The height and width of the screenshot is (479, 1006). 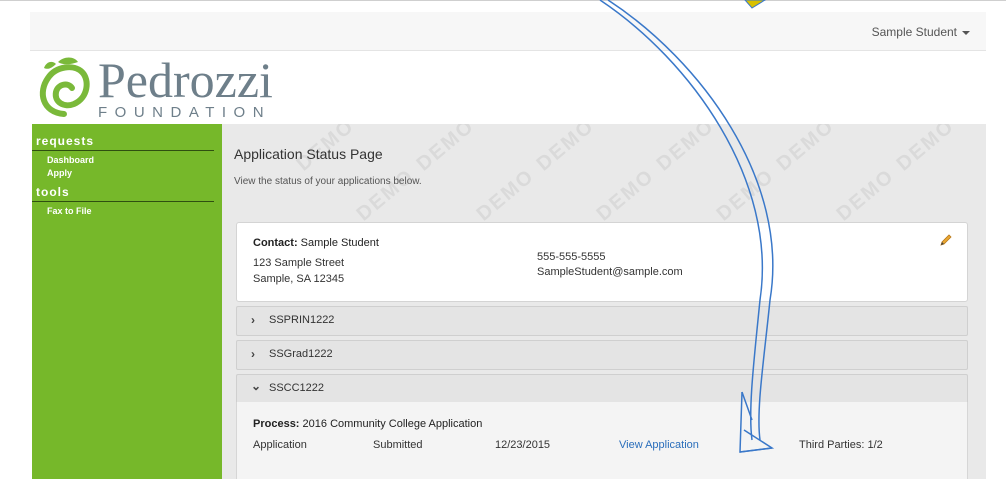 What do you see at coordinates (280, 445) in the screenshot?
I see `detail-type: Application` at bounding box center [280, 445].